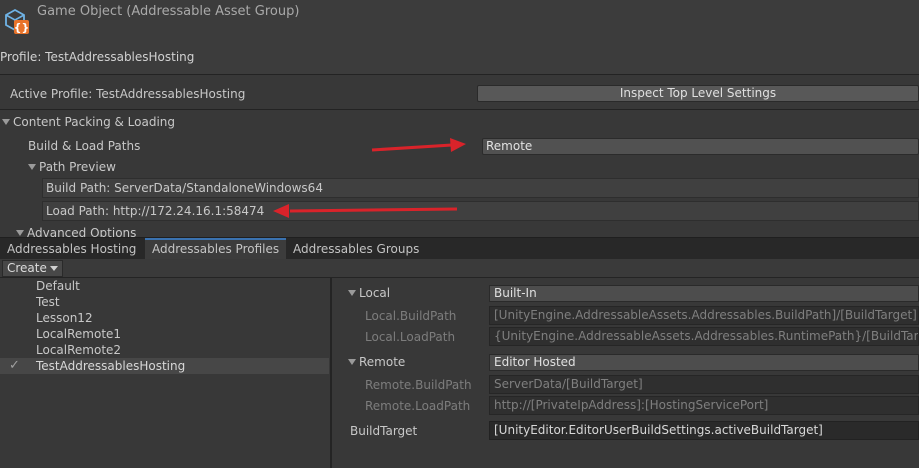 This screenshot has width=919, height=468. What do you see at coordinates (168, 11) in the screenshot?
I see `inspector-title: Game Object (Addressable Asset Group)` at bounding box center [168, 11].